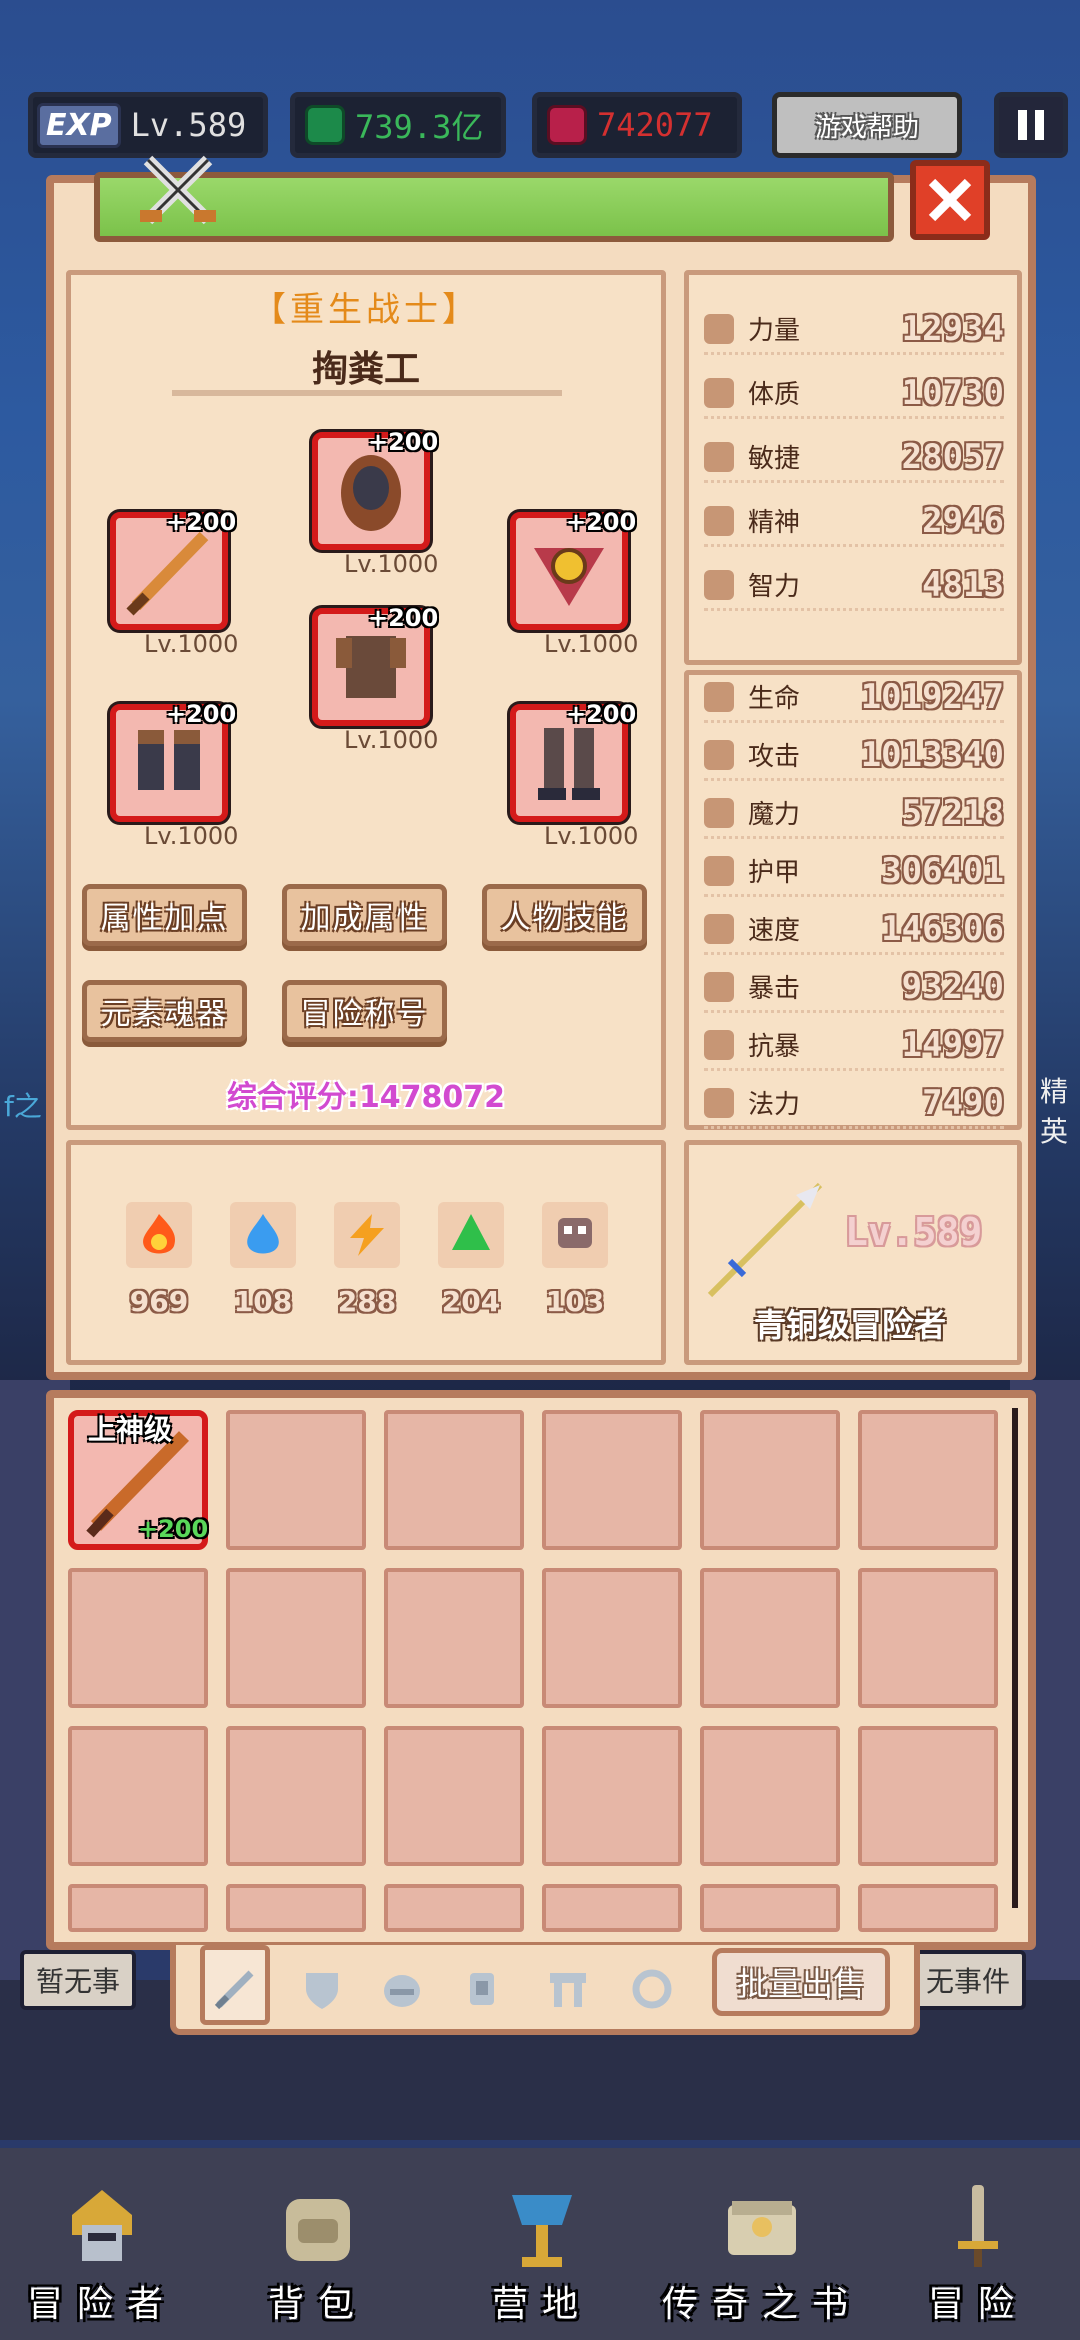  What do you see at coordinates (325, 125) in the screenshot?
I see `emerald-icon` at bounding box center [325, 125].